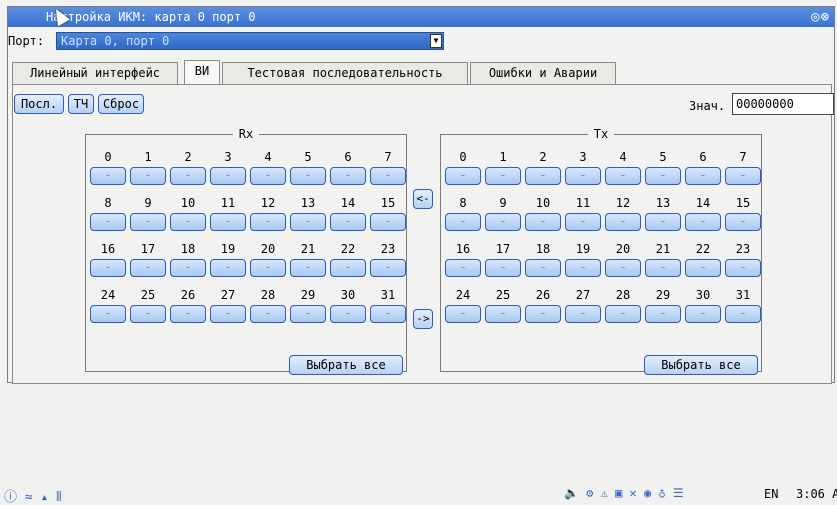 This screenshot has width=837, height=505. Describe the element at coordinates (121, 104) in the screenshot. I see `reset-button: Сброс` at that location.